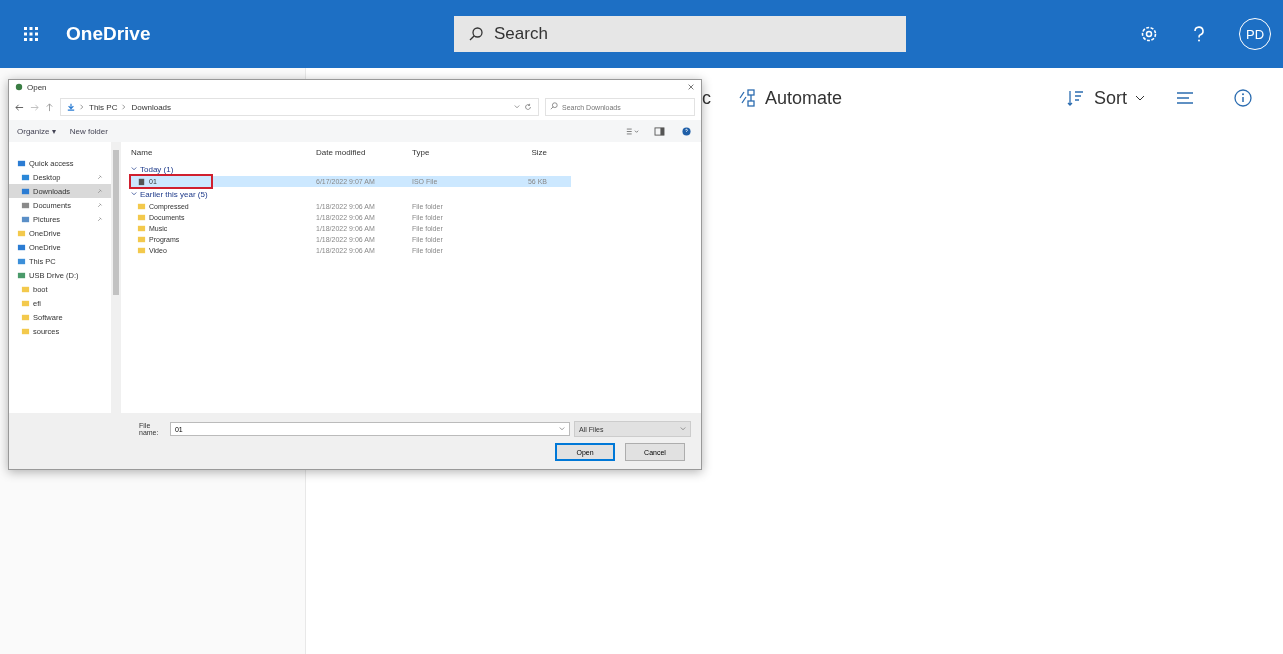 This screenshot has width=1283, height=654. What do you see at coordinates (71, 107) in the screenshot?
I see `download-icon` at bounding box center [71, 107].